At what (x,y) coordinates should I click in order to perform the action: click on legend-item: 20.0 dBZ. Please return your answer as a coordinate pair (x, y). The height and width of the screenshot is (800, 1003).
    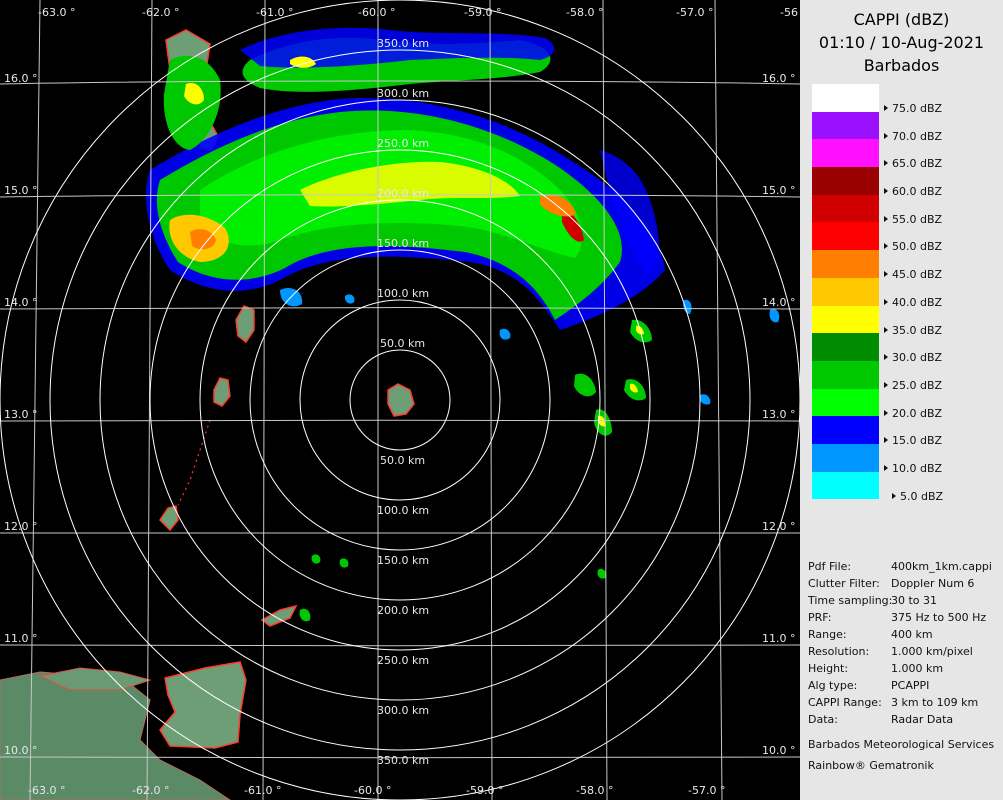
    Looking at the image, I should click on (907, 404).